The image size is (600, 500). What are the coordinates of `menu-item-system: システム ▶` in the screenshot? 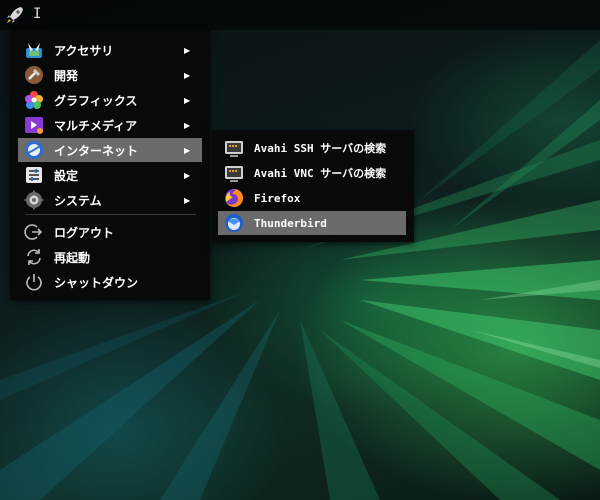 It's located at (110, 200).